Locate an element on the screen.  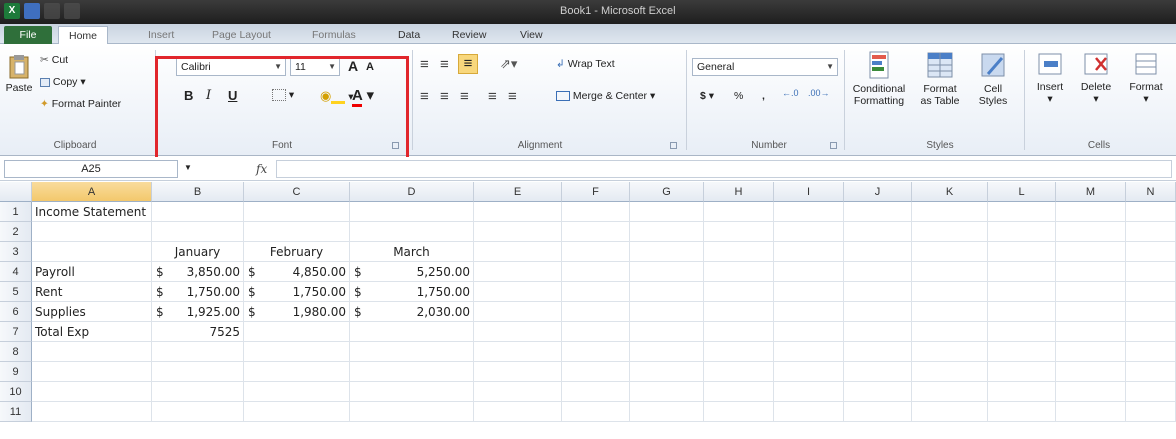
increase-decimal-icon: ←.0 is located at coordinates (790, 93).